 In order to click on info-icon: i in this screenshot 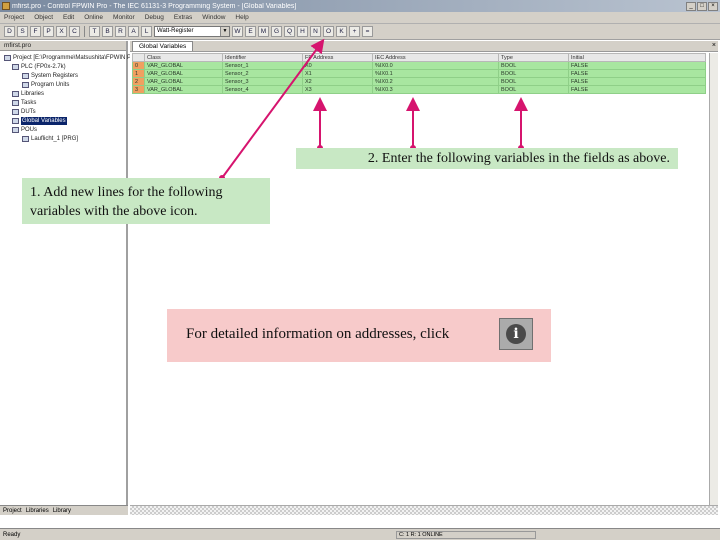, I will do `click(516, 334)`.